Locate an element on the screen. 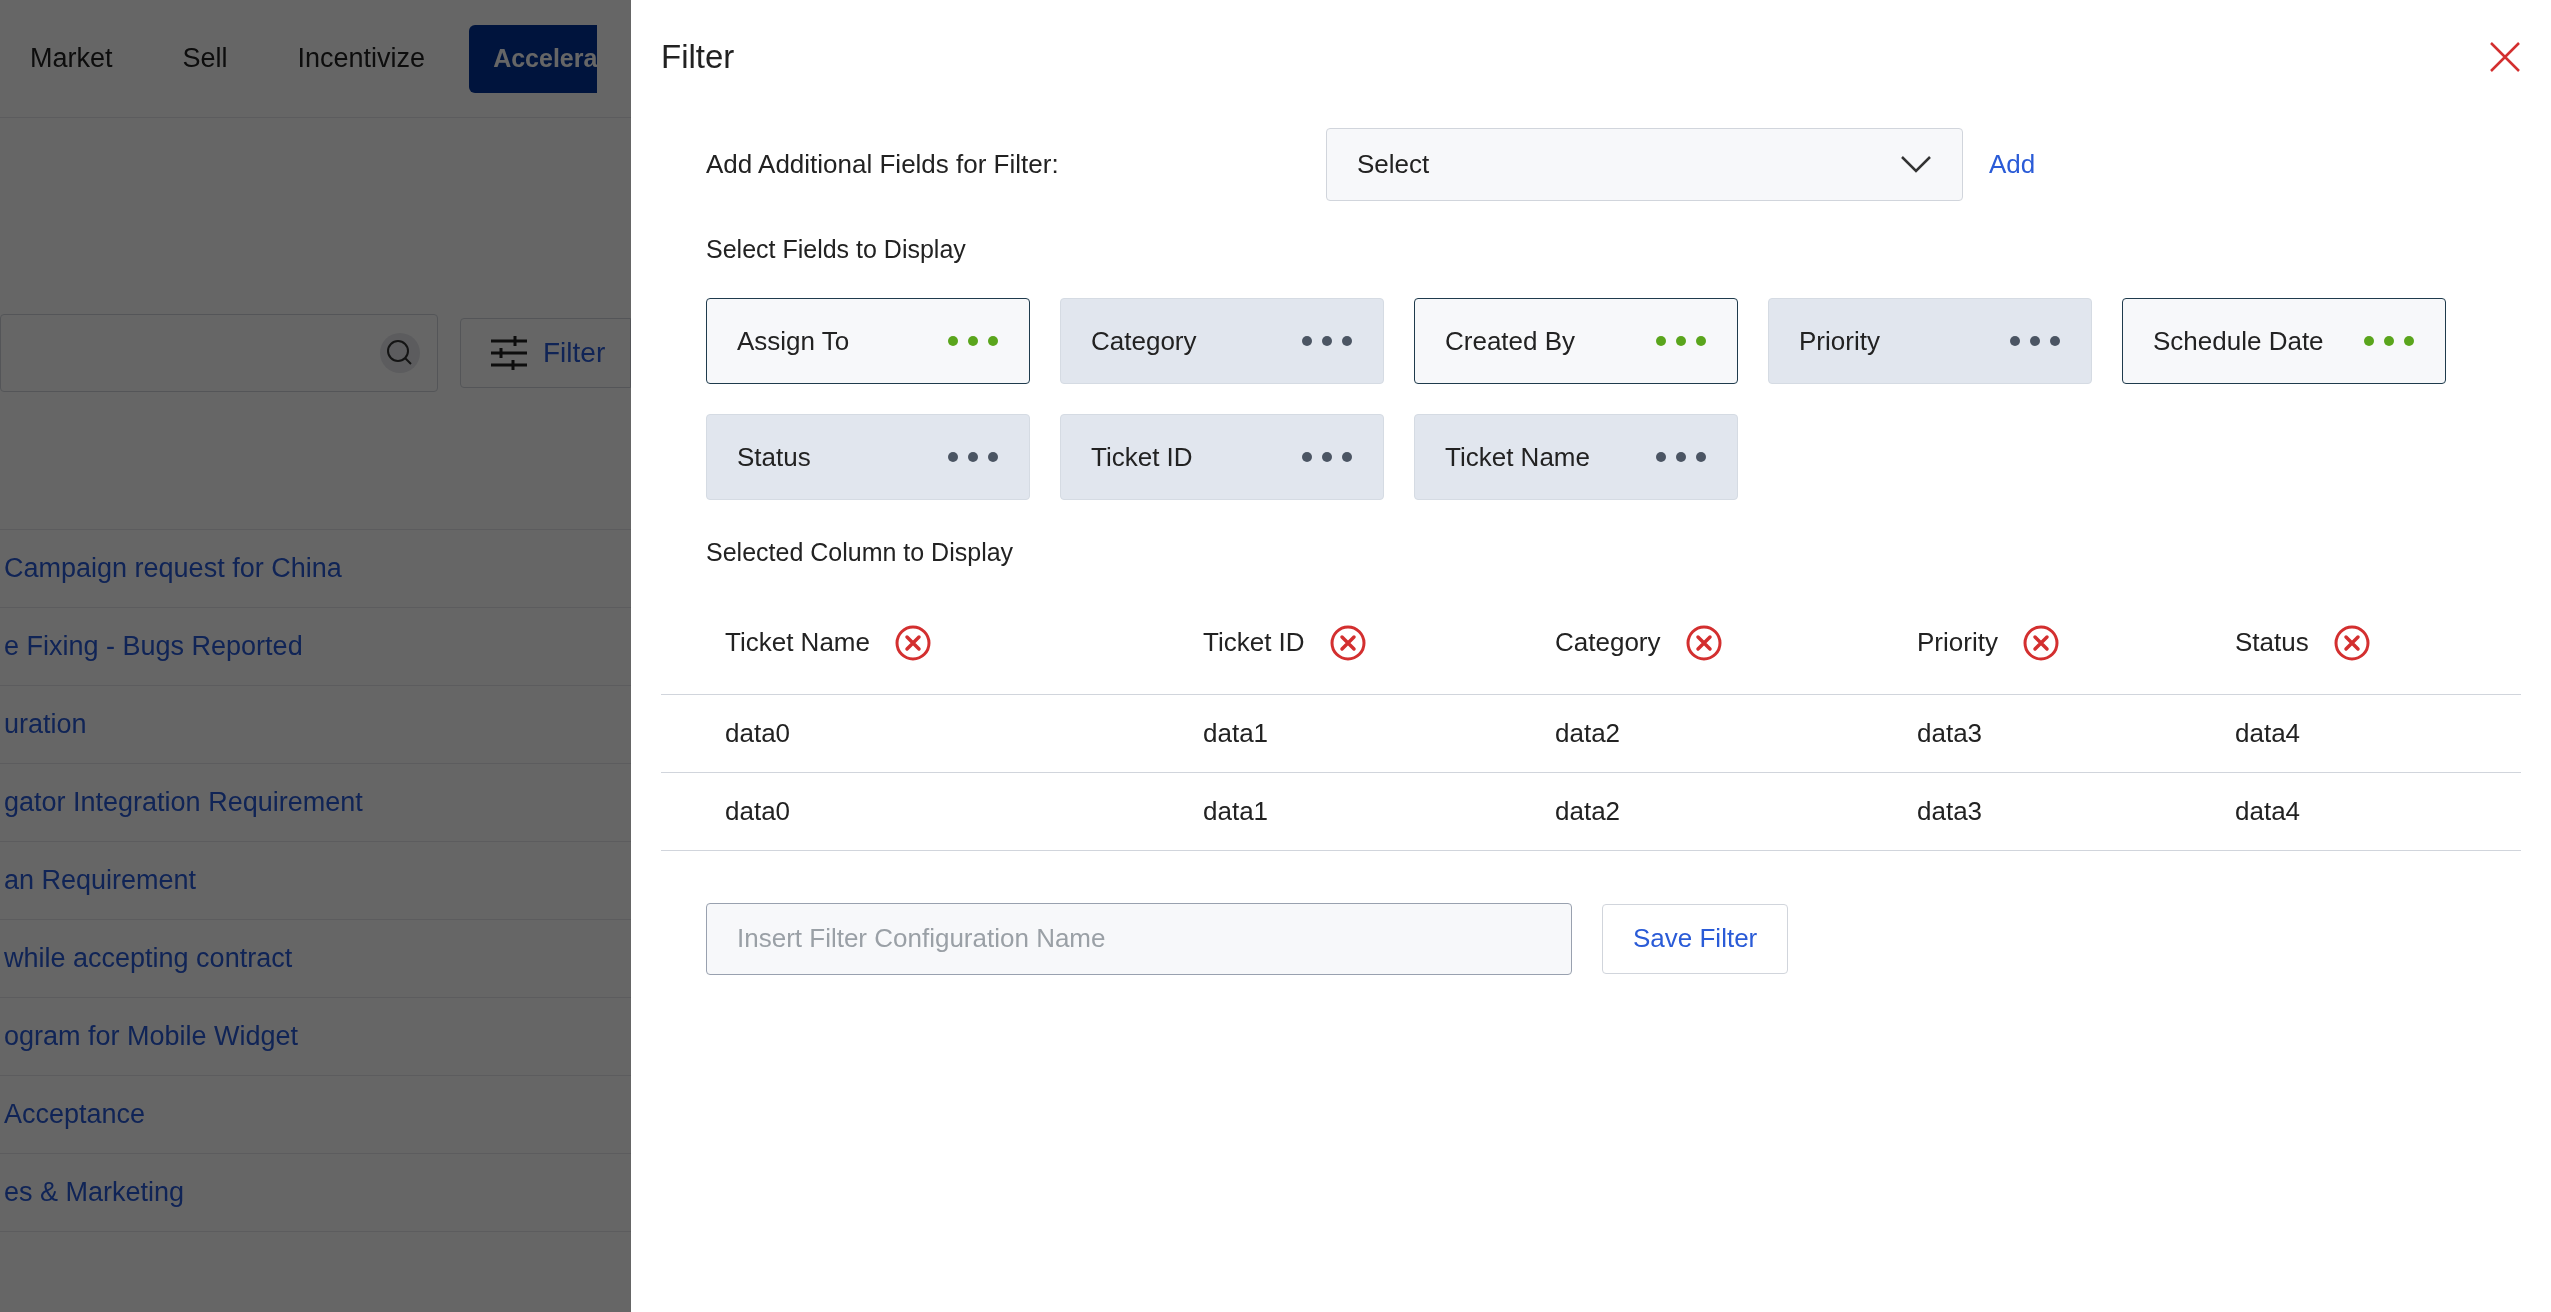 The height and width of the screenshot is (1312, 2551). save-filter-button: Save Filter is located at coordinates (1695, 938).